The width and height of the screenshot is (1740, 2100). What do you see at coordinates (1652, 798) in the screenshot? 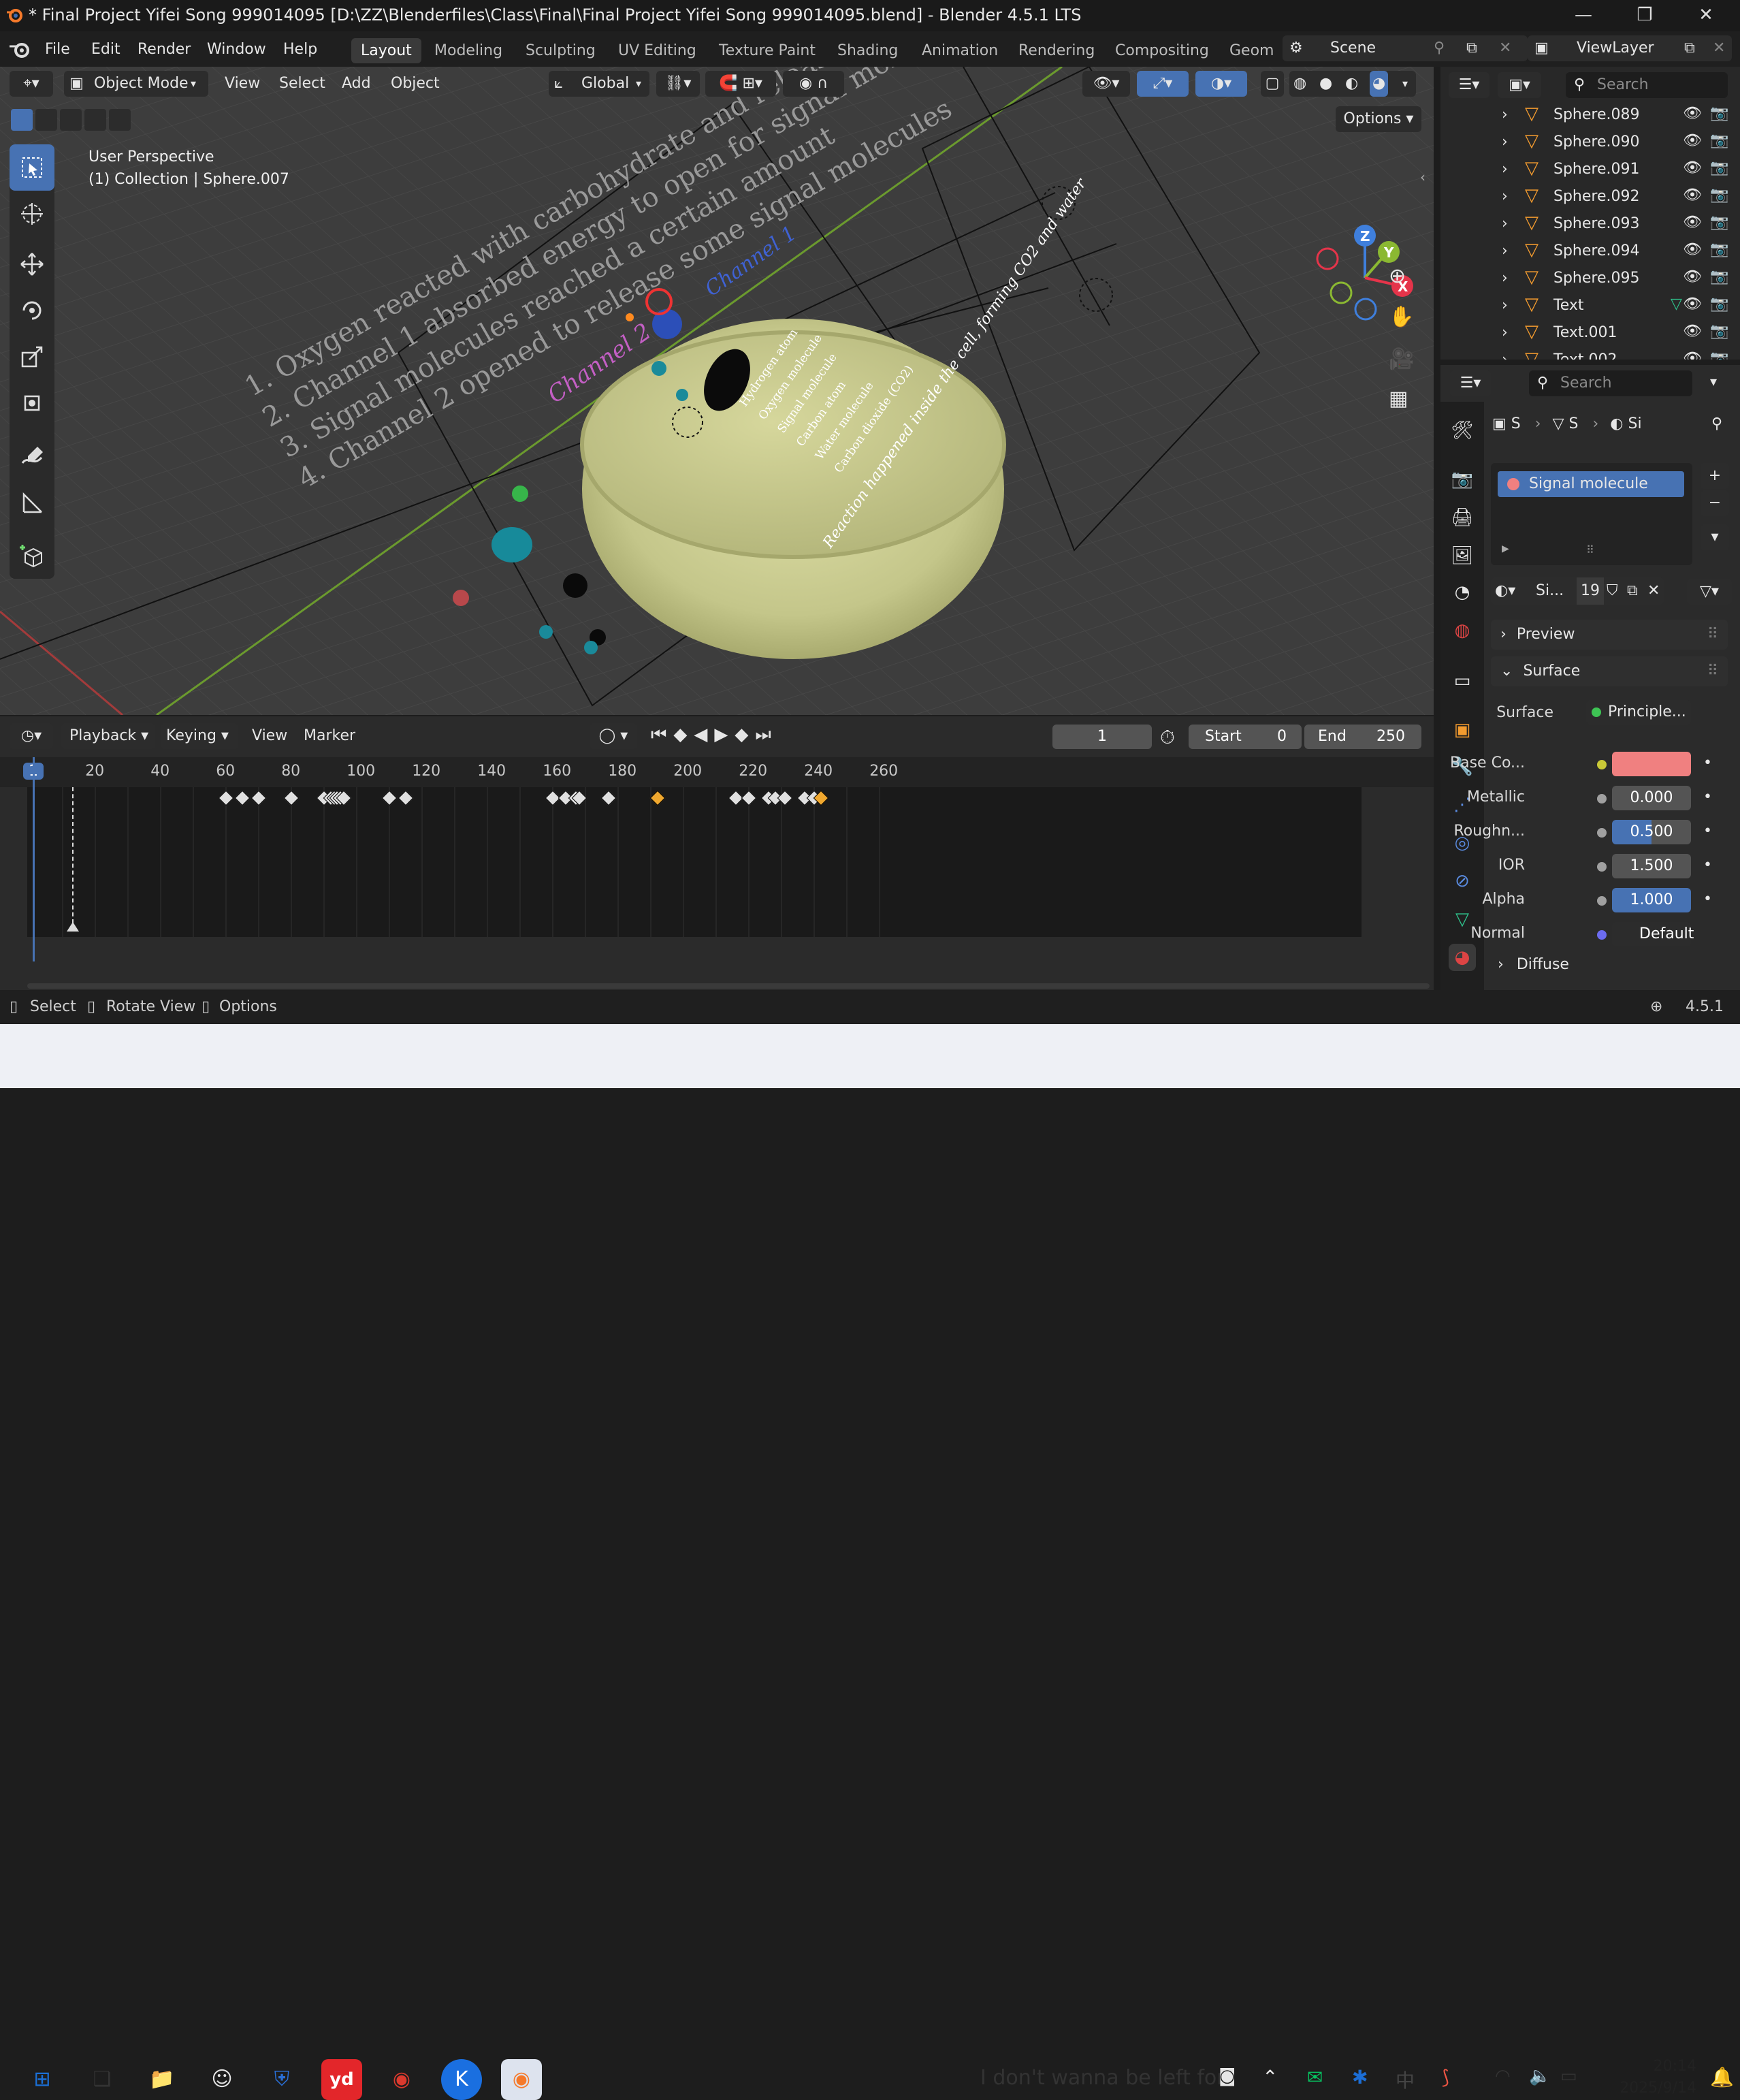
I see `property-slider: 0.000` at bounding box center [1652, 798].